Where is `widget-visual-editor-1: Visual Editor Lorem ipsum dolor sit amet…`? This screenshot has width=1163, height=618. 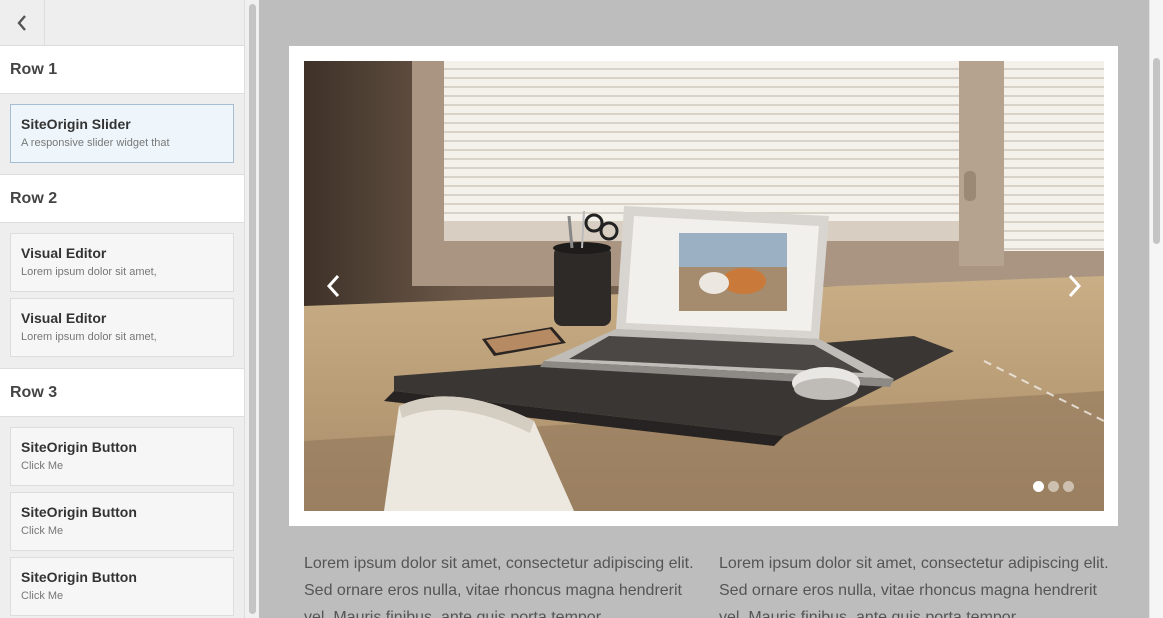
widget-visual-editor-1: Visual Editor Lorem ipsum dolor sit amet… is located at coordinates (122, 262).